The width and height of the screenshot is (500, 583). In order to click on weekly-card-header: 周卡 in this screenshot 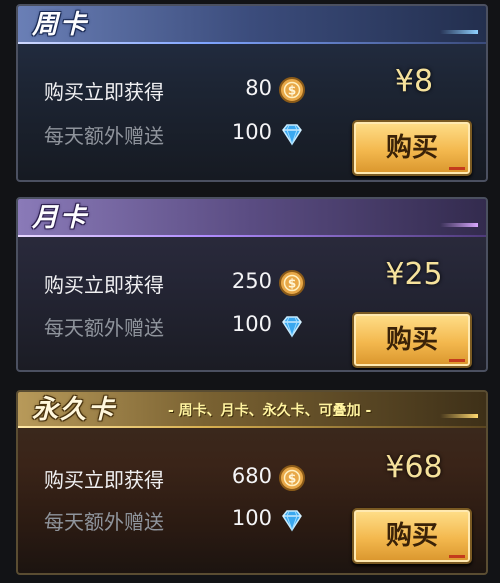, I will do `click(252, 25)`.